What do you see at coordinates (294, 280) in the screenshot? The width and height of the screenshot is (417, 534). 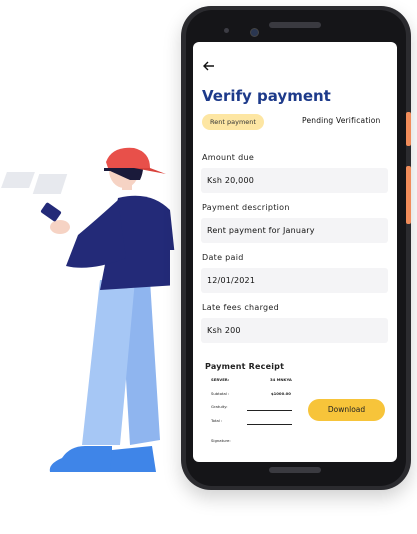 I see `date-paid-field: 12/01/2021` at bounding box center [294, 280].